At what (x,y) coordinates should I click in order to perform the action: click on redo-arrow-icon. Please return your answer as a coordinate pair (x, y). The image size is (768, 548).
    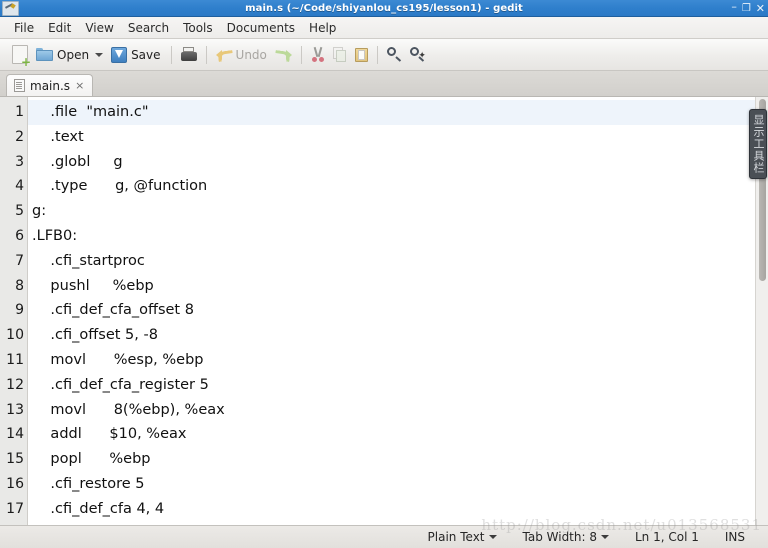
    Looking at the image, I should click on (284, 54).